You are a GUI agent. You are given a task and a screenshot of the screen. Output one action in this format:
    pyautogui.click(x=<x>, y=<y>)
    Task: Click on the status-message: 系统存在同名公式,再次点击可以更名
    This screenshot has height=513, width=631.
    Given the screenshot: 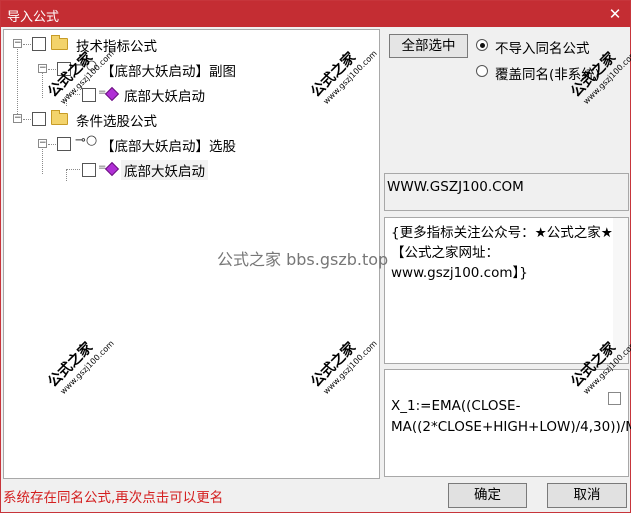 What is the action you would take?
    pyautogui.click(x=113, y=498)
    